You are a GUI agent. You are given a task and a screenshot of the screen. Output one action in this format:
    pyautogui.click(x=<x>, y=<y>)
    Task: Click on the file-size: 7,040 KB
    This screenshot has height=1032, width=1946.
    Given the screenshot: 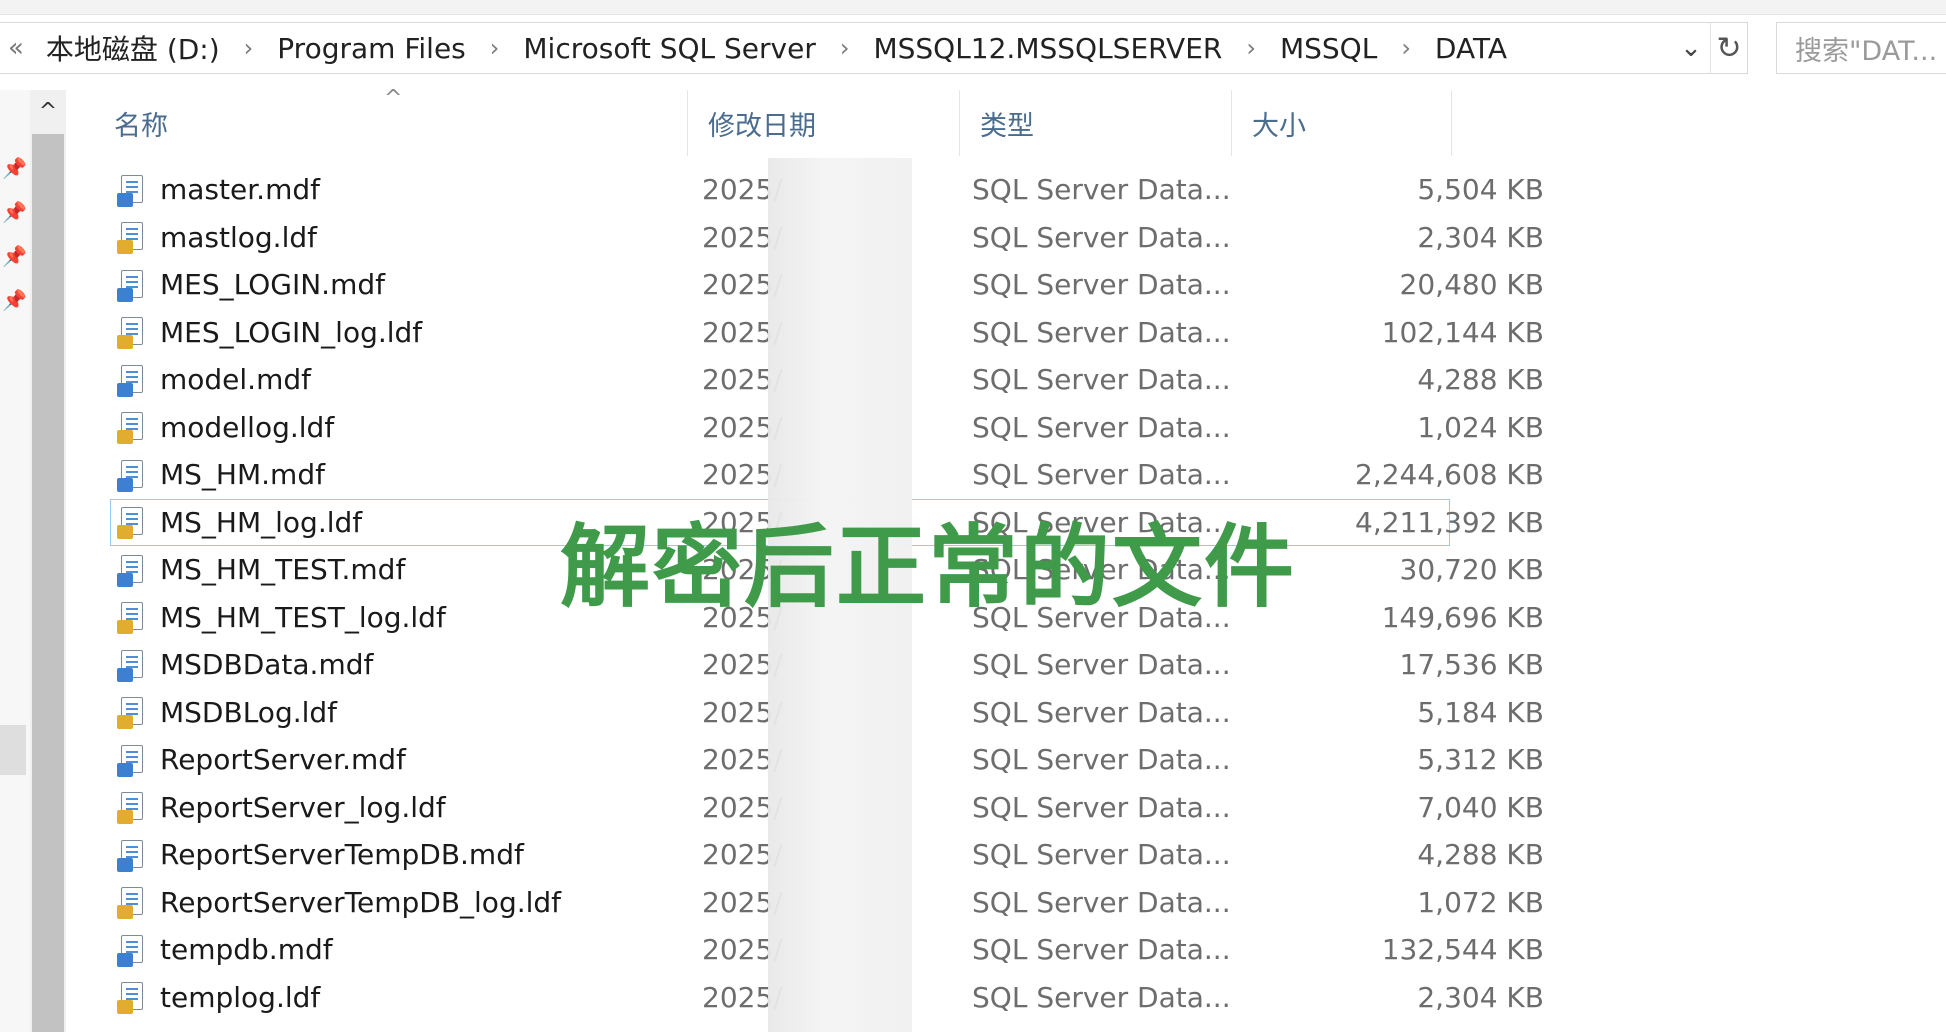 What is the action you would take?
    pyautogui.click(x=1480, y=807)
    